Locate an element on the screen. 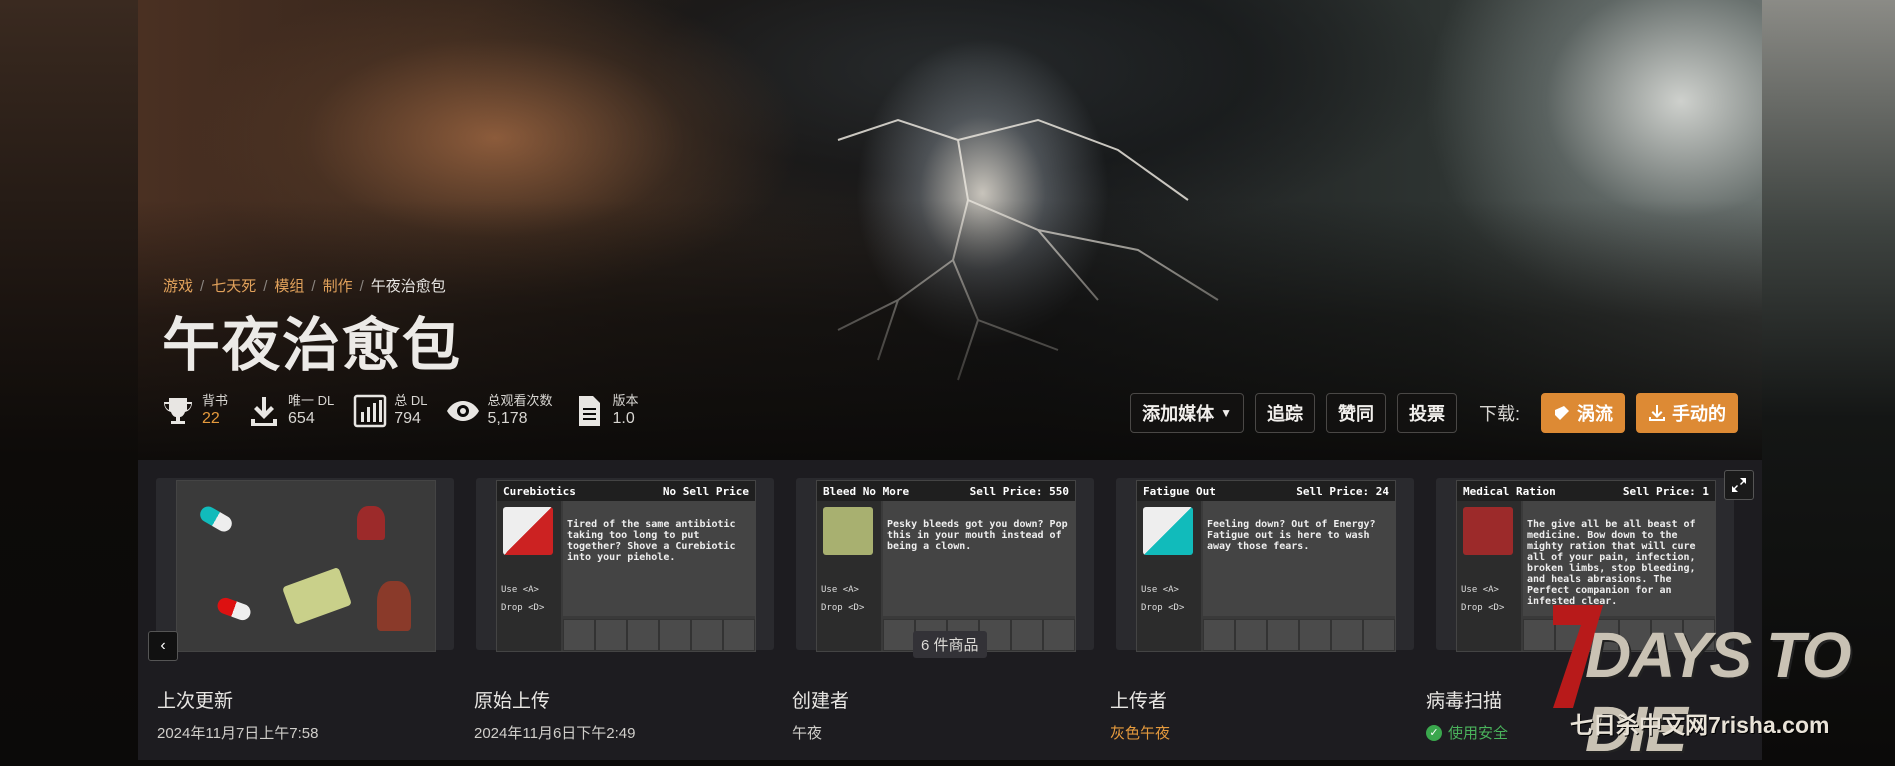  stat-value: 1.0 is located at coordinates (623, 418).